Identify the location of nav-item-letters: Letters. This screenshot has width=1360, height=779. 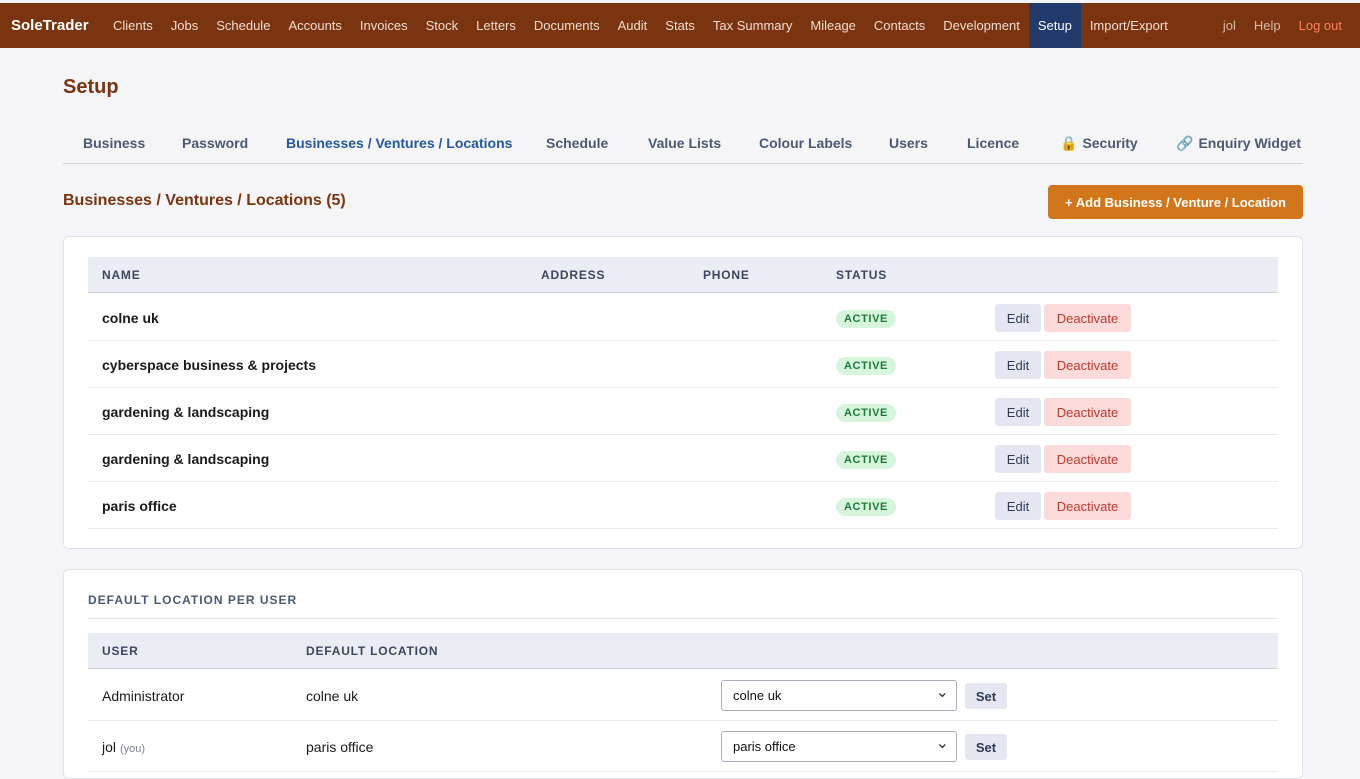
(496, 25).